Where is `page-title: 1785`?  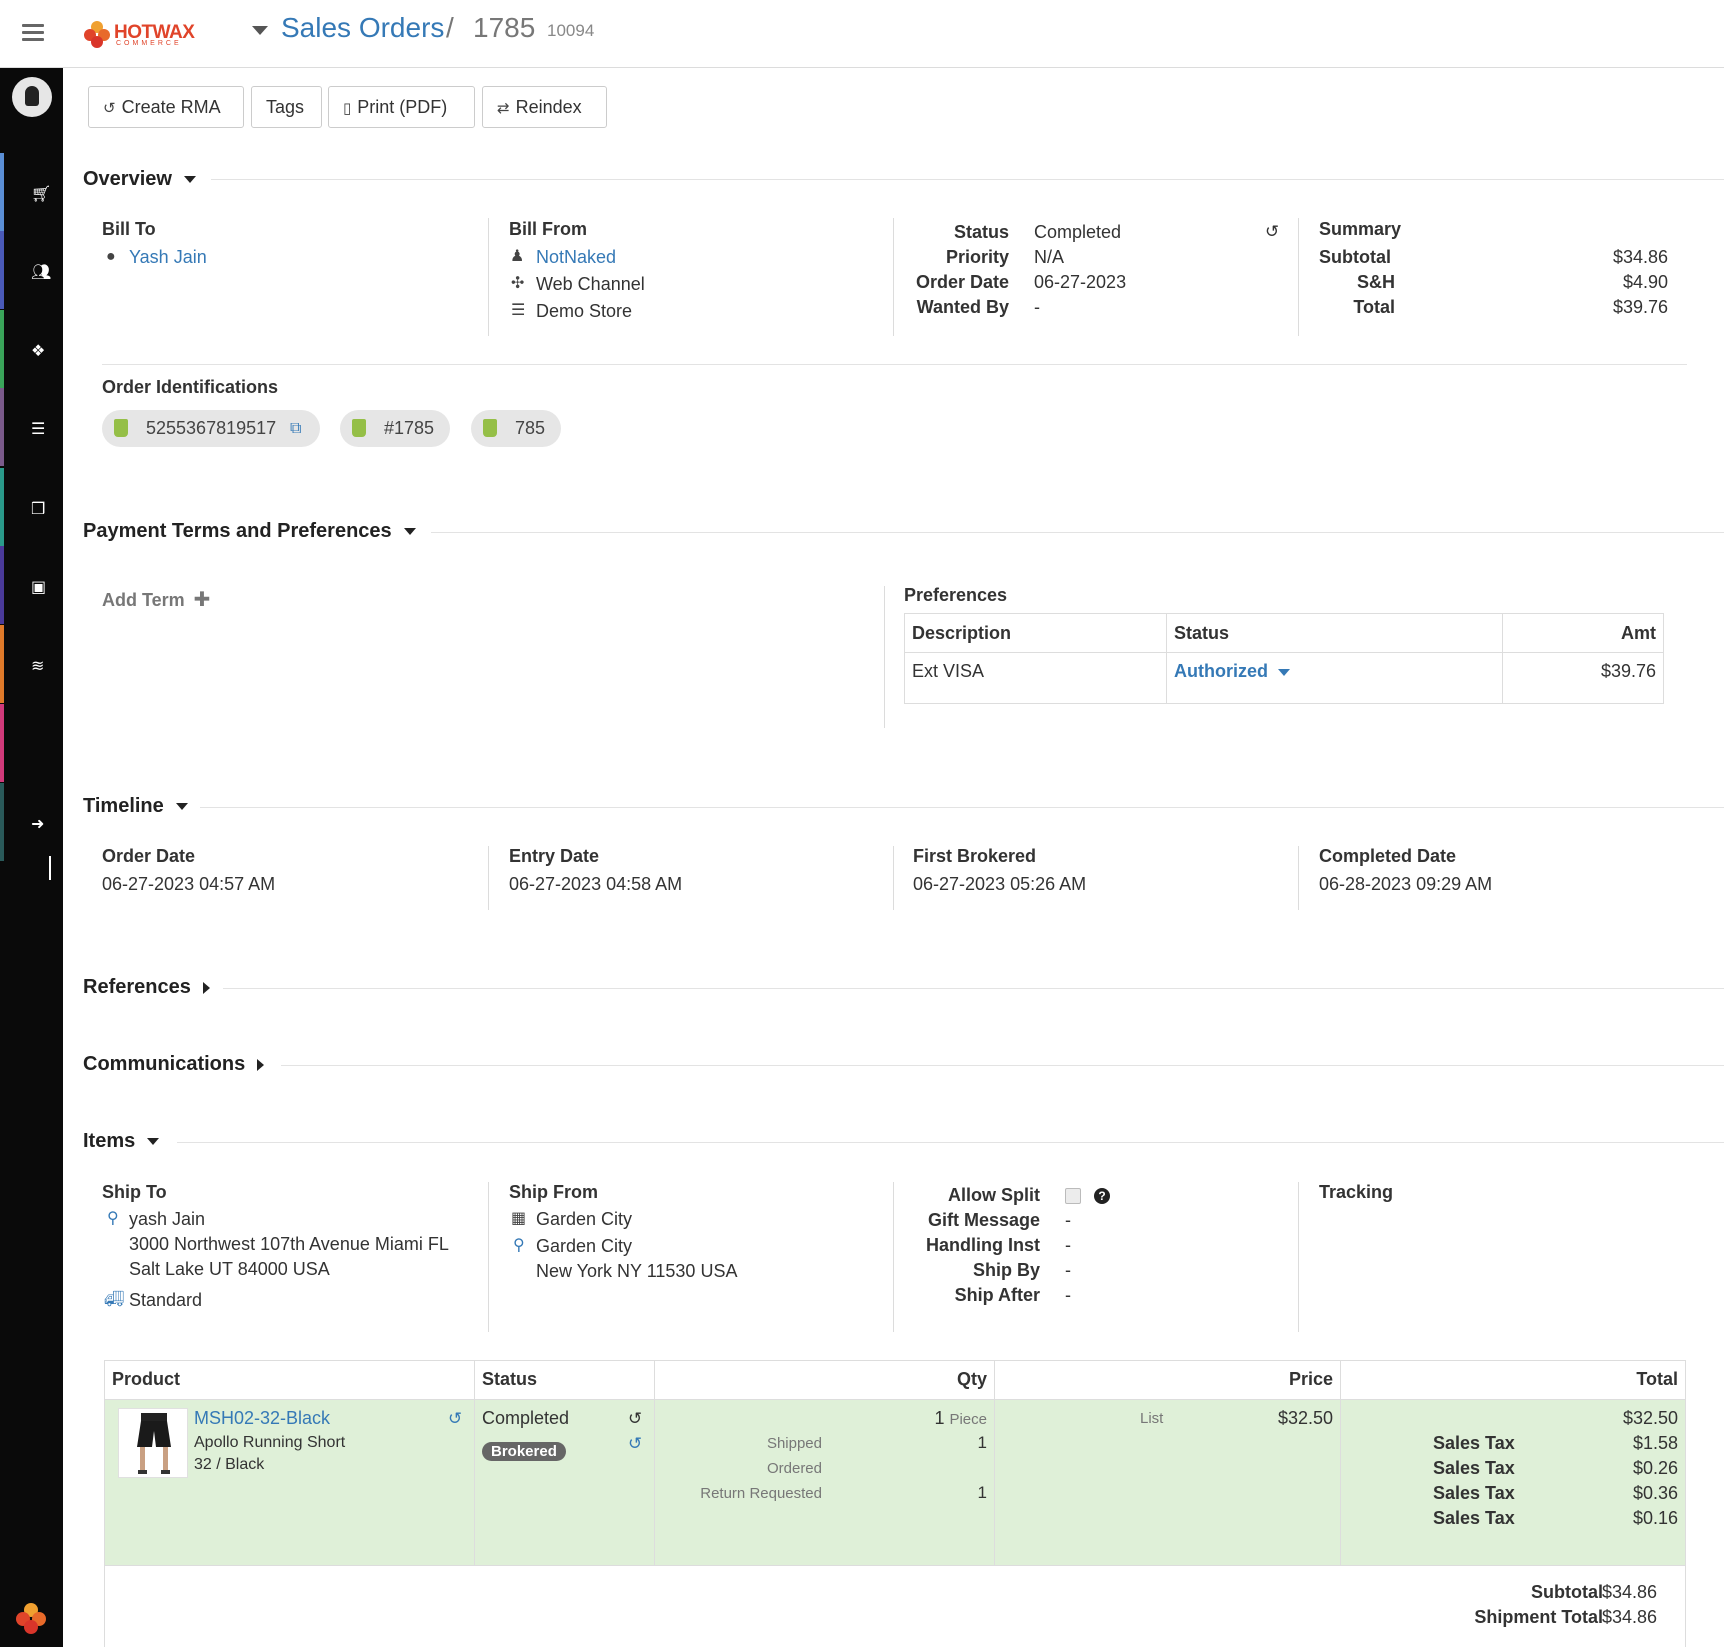 page-title: 1785 is located at coordinates (504, 27).